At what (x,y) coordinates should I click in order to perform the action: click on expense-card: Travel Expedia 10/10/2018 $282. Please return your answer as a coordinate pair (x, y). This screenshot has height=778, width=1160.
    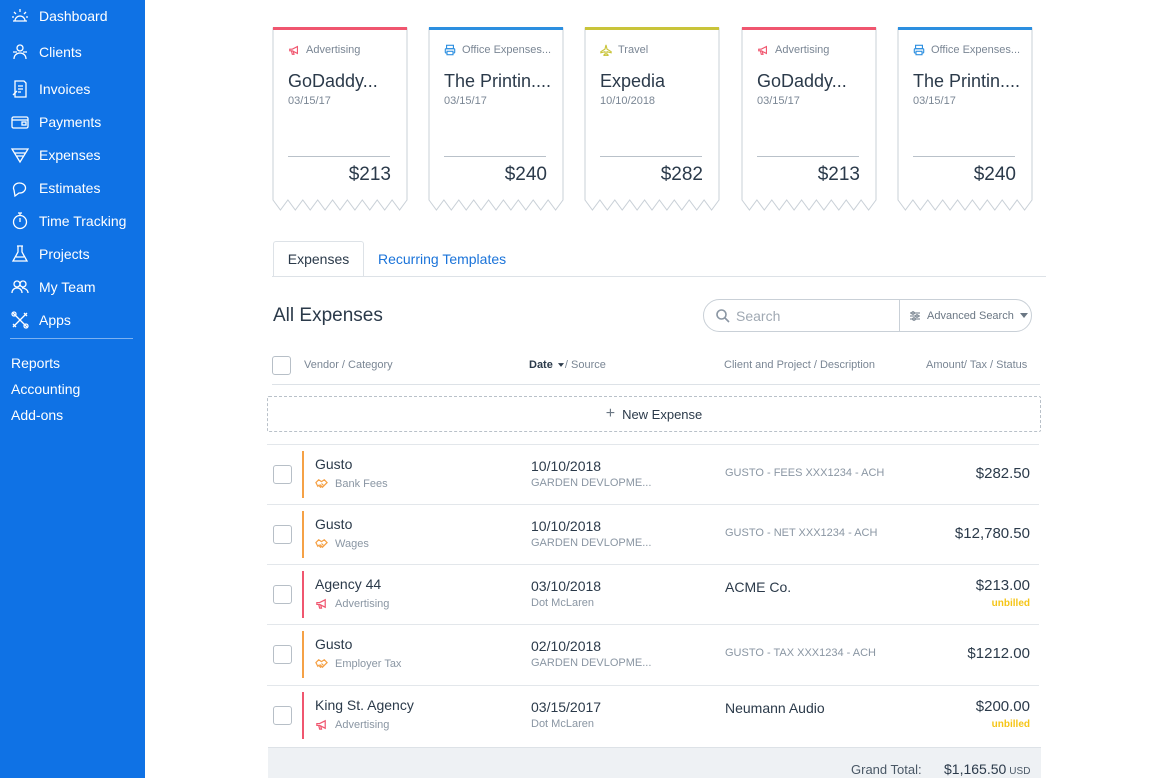
    Looking at the image, I should click on (652, 119).